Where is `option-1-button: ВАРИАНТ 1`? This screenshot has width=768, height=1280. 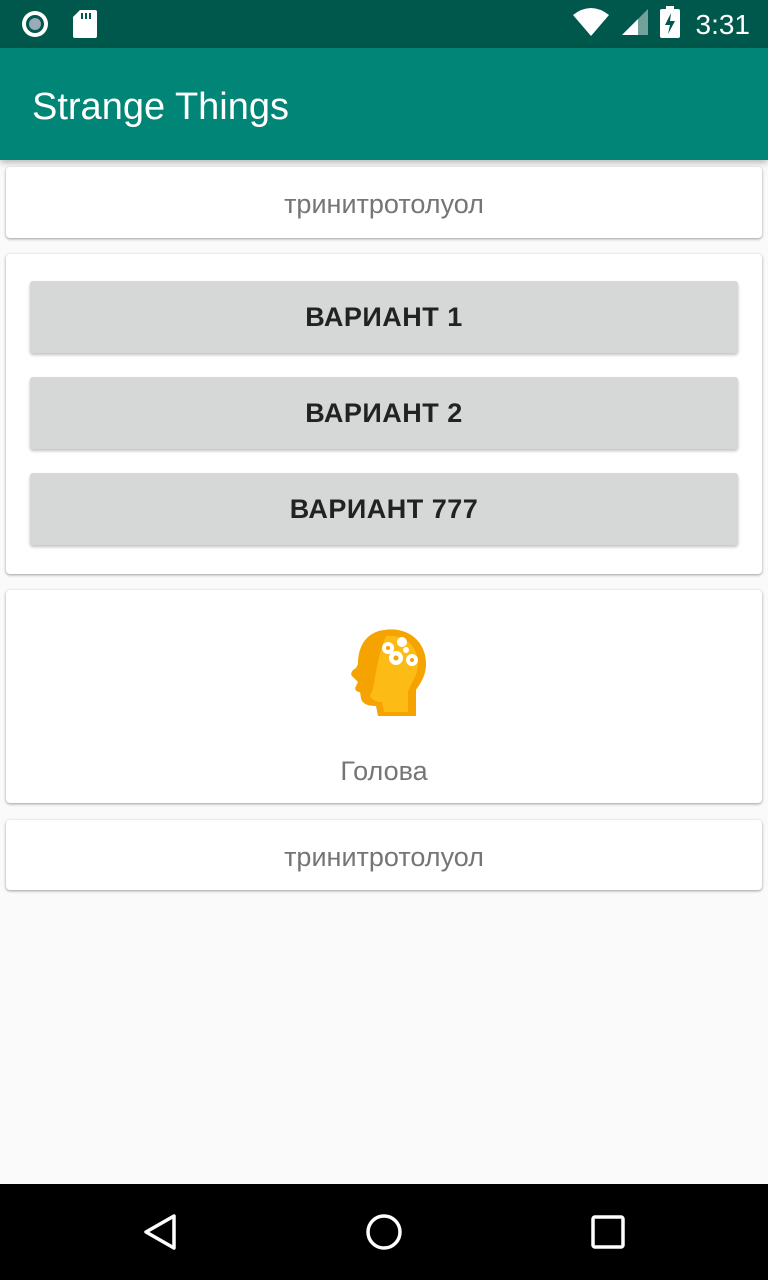
option-1-button: ВАРИАНТ 1 is located at coordinates (384, 317).